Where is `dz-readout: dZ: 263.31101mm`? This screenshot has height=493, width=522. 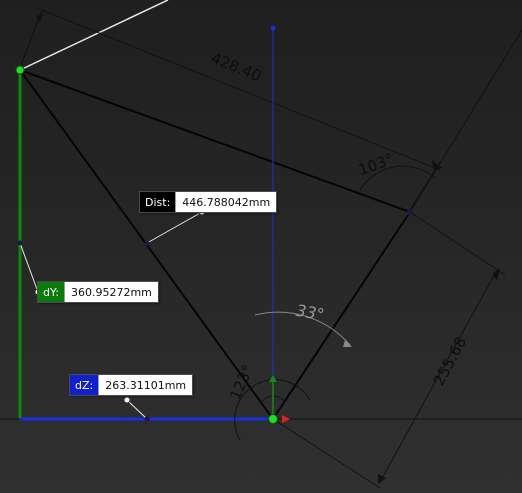 dz-readout: dZ: 263.31101mm is located at coordinates (131, 385).